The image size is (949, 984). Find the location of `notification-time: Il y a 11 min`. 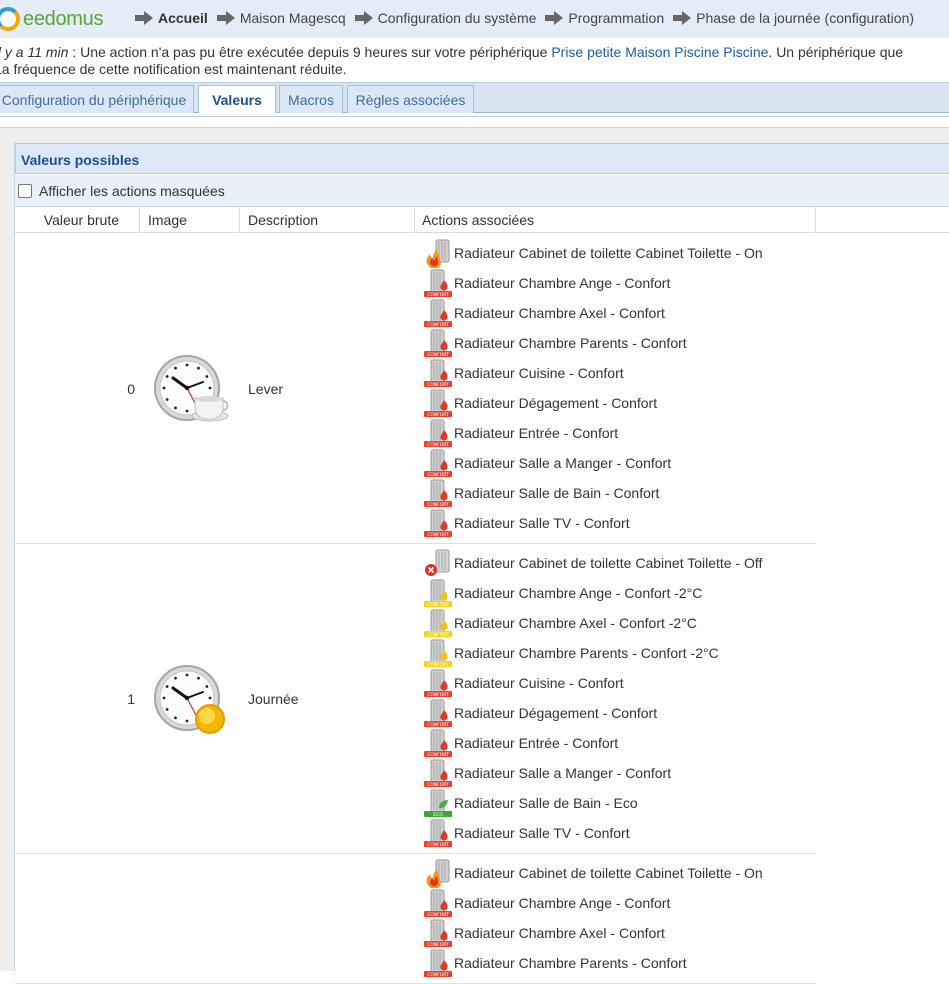

notification-time: Il y a 11 min is located at coordinates (34, 52).